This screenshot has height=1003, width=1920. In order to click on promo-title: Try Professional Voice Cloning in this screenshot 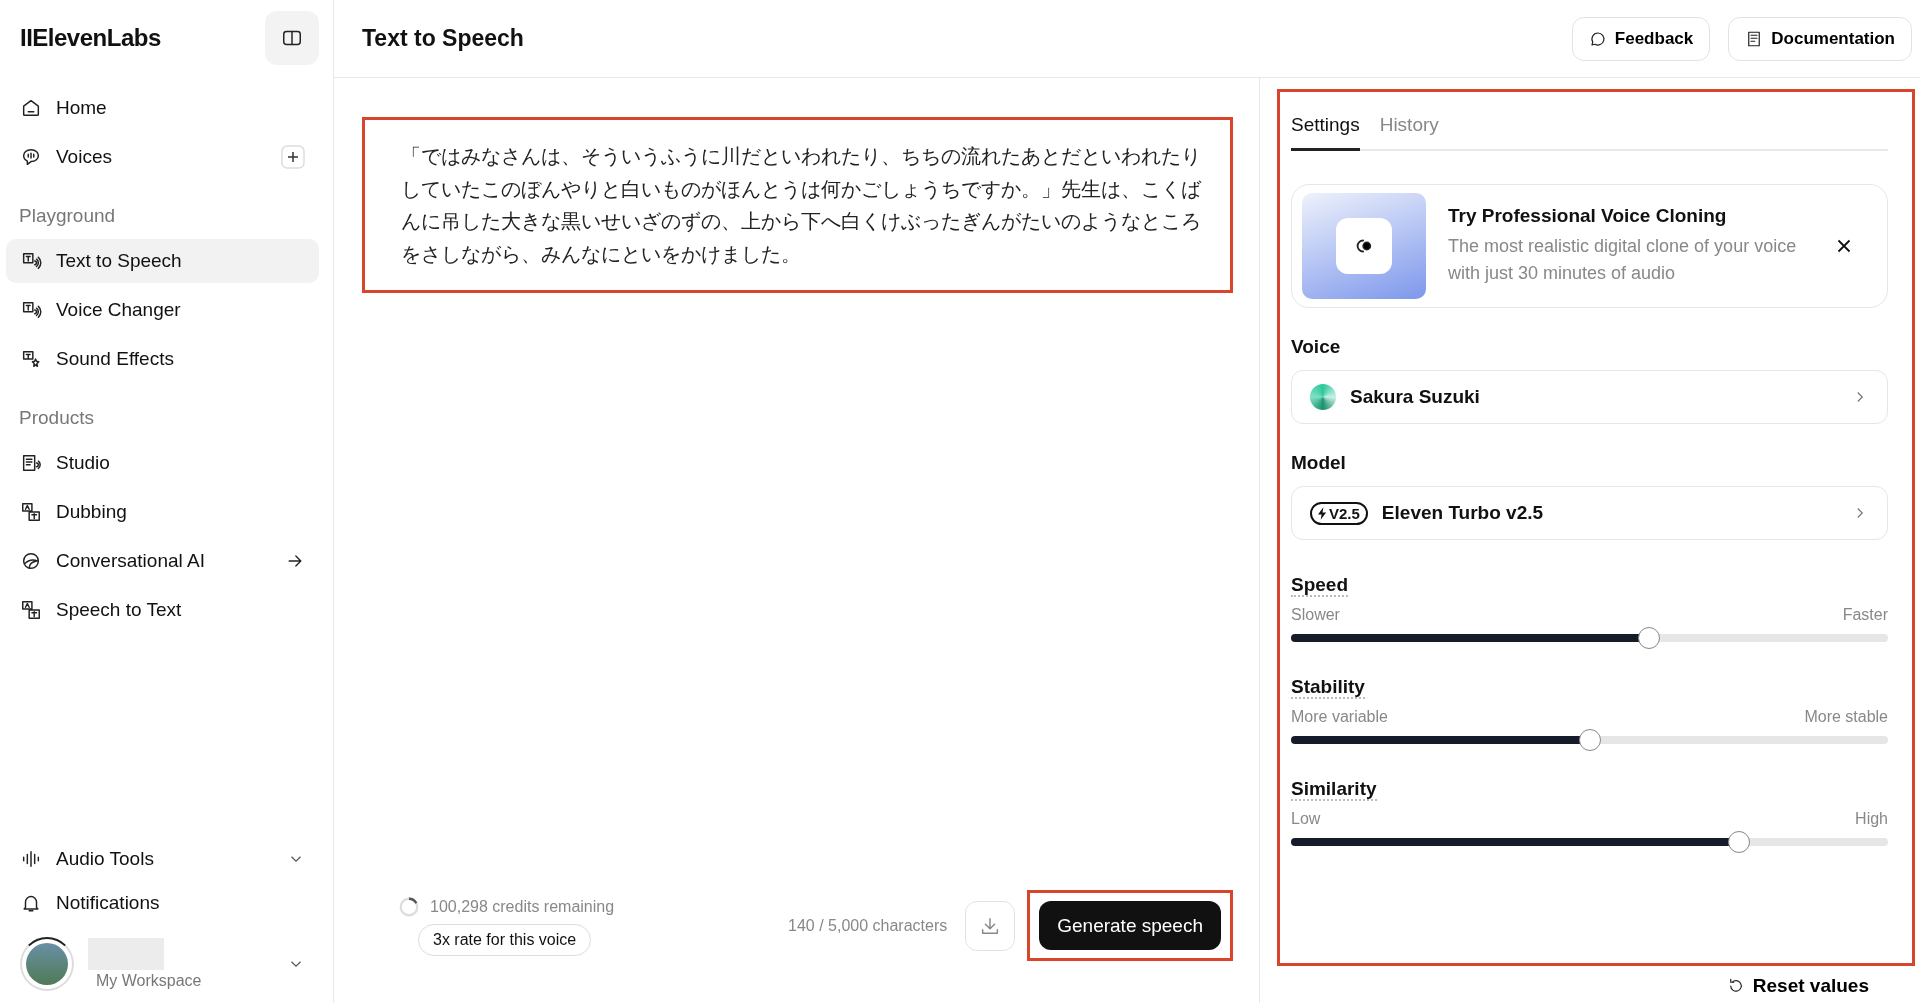, I will do `click(1588, 216)`.